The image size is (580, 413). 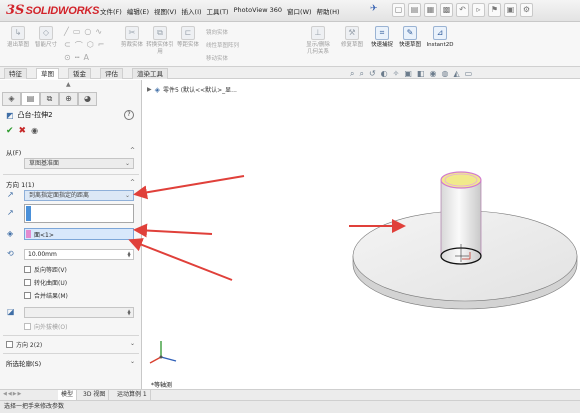 What do you see at coordinates (111, 73) in the screenshot?
I see `tab-evaluate: 评估` at bounding box center [111, 73].